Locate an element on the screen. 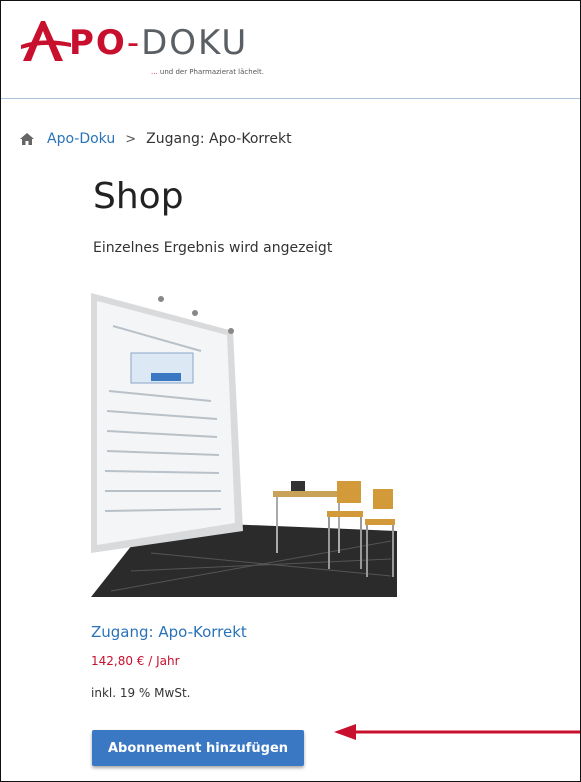 The image size is (581, 782). logo-a-mark is located at coordinates (46, 41).